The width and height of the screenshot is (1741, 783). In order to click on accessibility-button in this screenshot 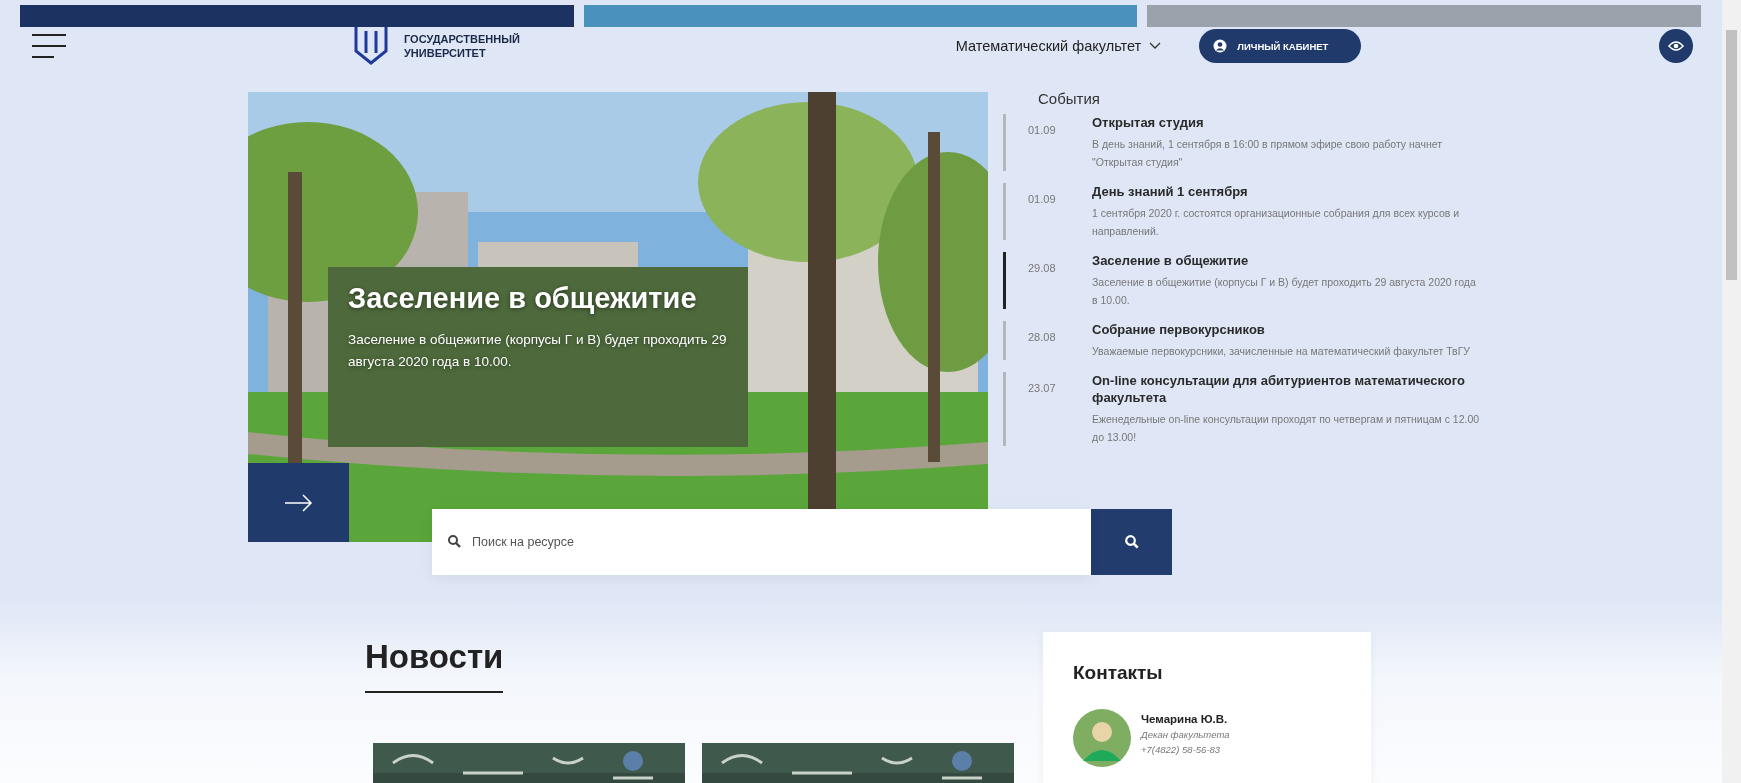, I will do `click(1676, 46)`.